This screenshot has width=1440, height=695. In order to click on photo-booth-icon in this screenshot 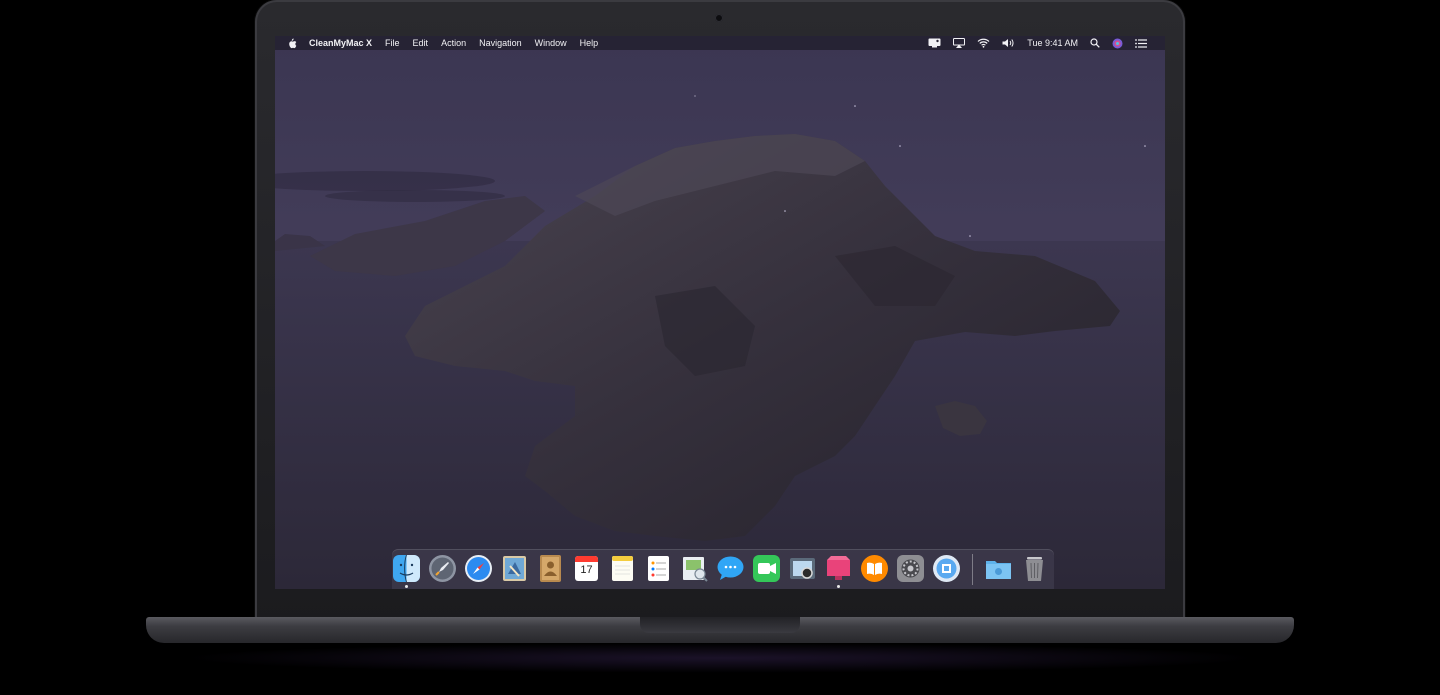, I will do `click(802, 568)`.